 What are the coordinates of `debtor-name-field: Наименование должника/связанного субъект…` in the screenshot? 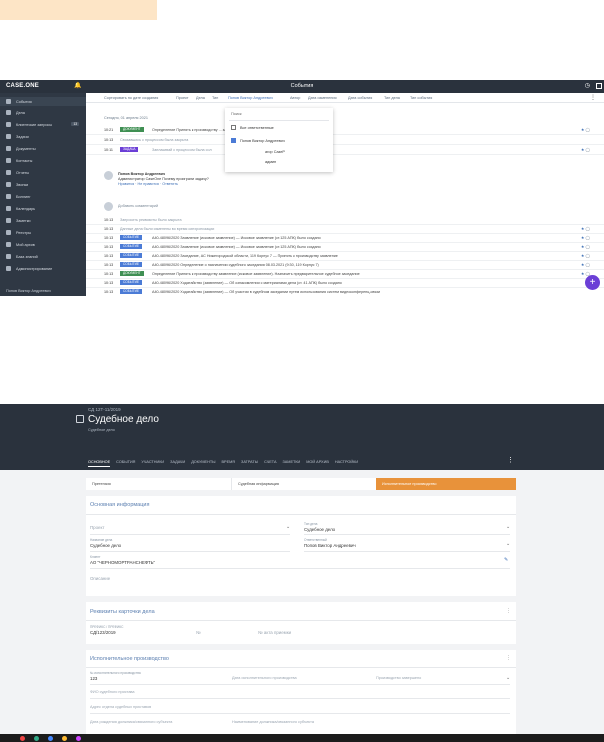 It's located at (273, 722).